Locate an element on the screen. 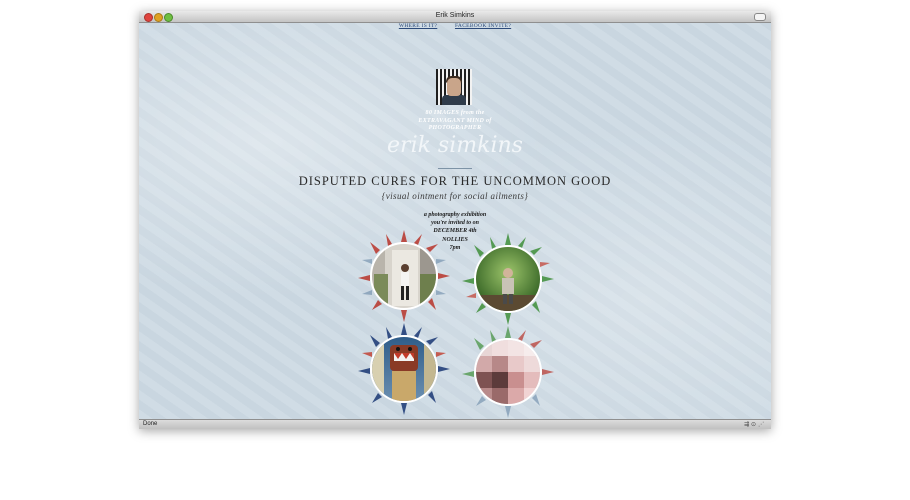 The height and width of the screenshot is (500, 910). photo-forest is located at coordinates (508, 279).